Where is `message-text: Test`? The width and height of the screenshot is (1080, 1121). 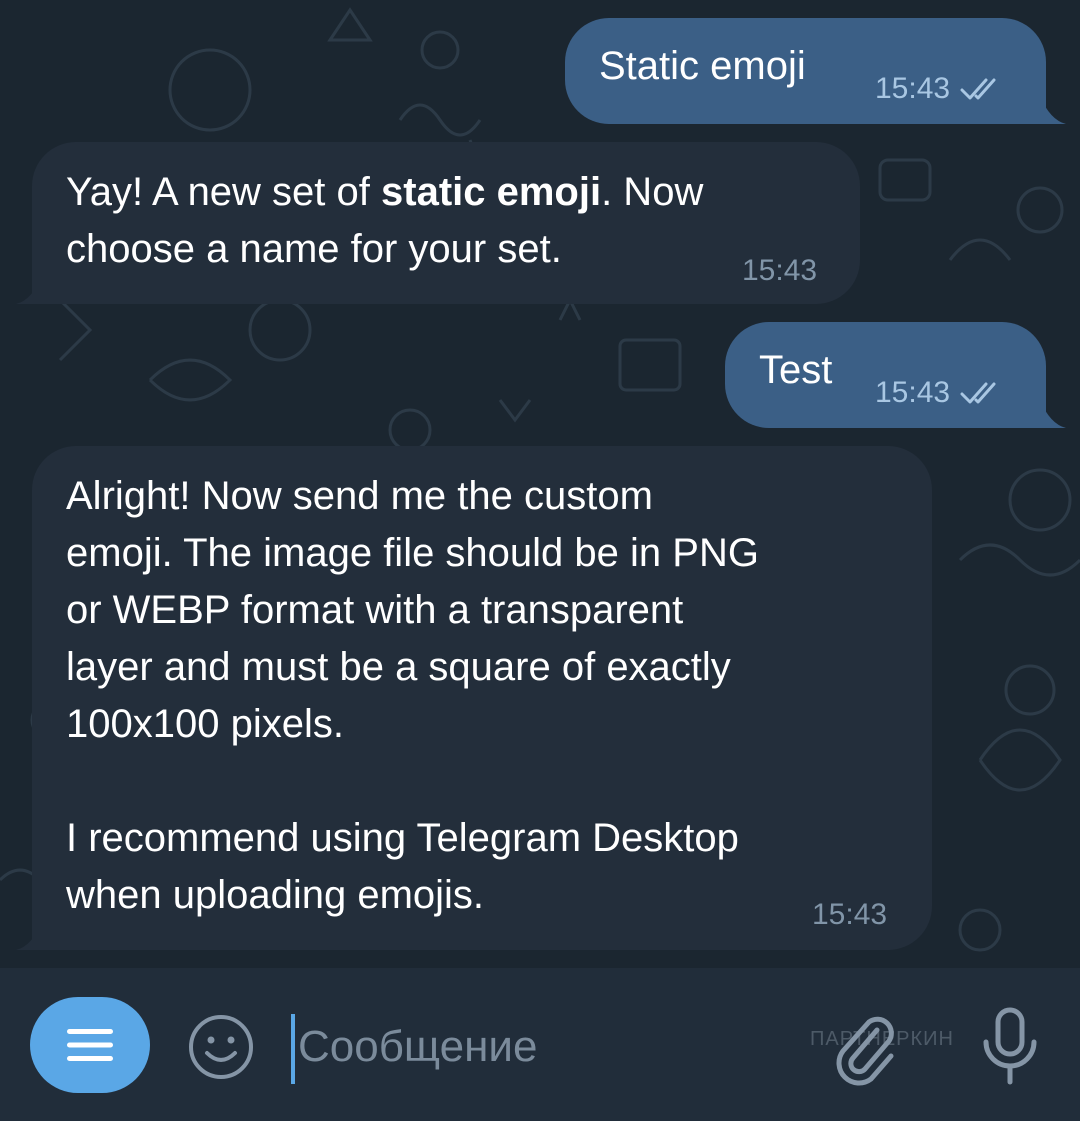 message-text: Test is located at coordinates (796, 370).